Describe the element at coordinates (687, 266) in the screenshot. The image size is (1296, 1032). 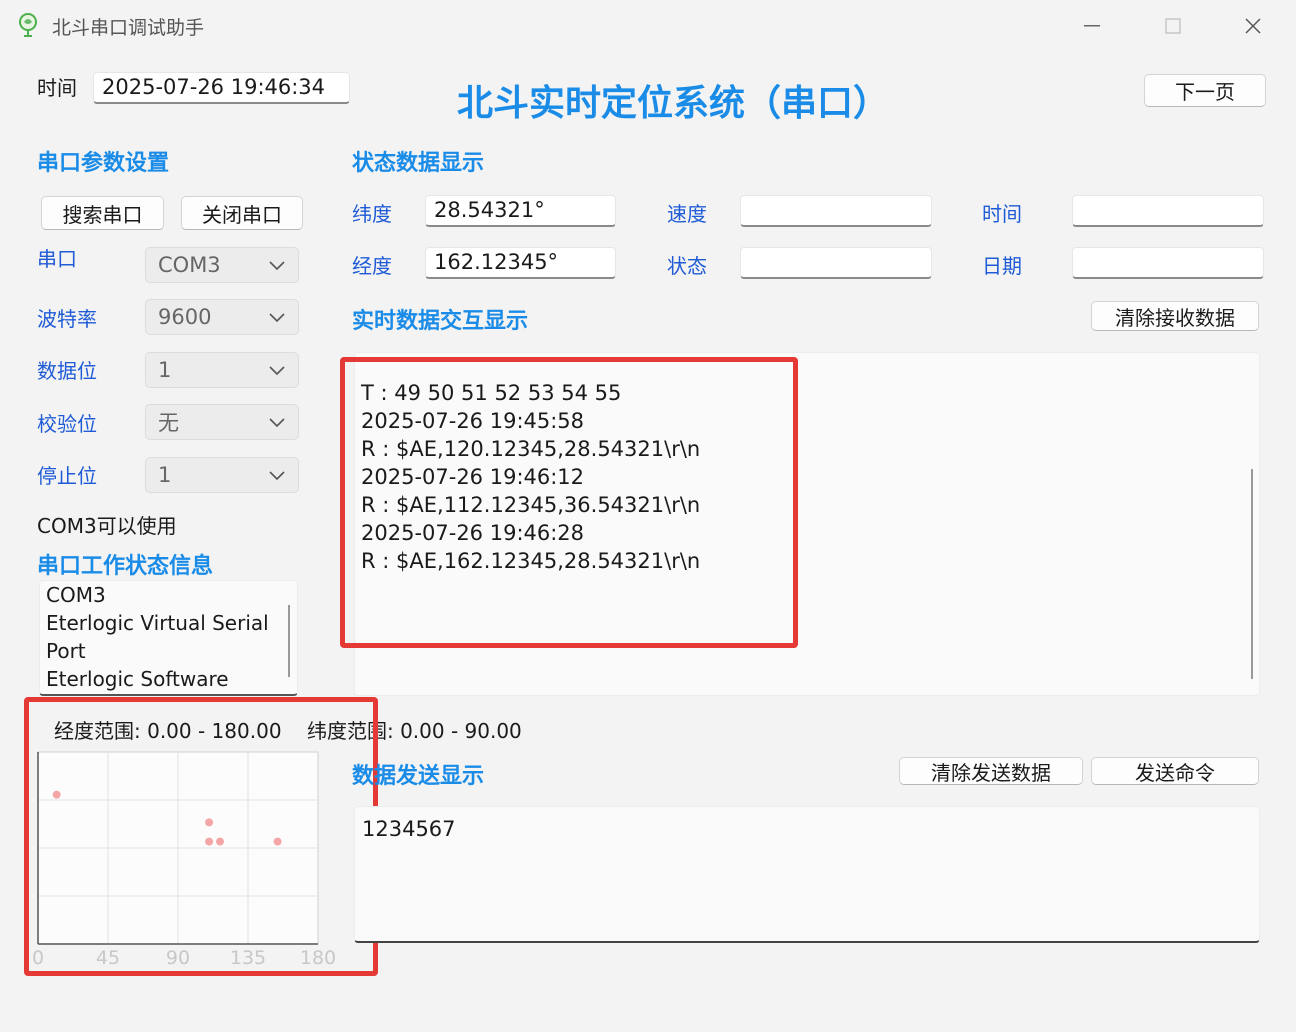
I see `state-label: 状态` at that location.